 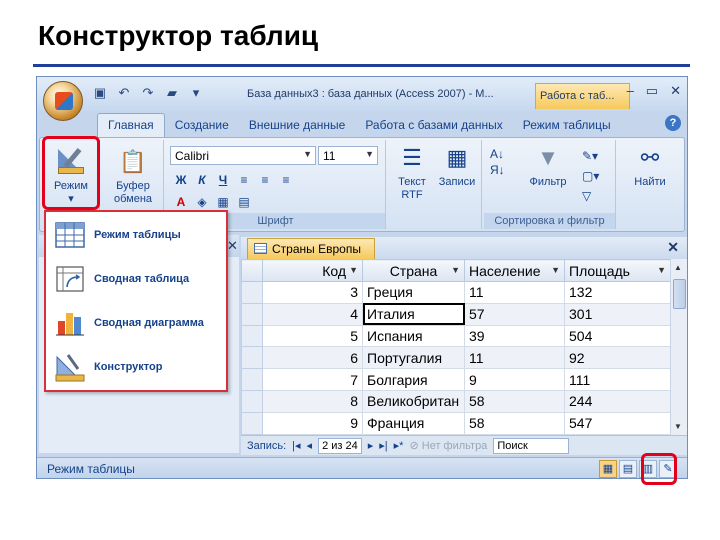 What do you see at coordinates (137, 236) in the screenshot?
I see `menu-item-datasheet: Режим таблицы` at bounding box center [137, 236].